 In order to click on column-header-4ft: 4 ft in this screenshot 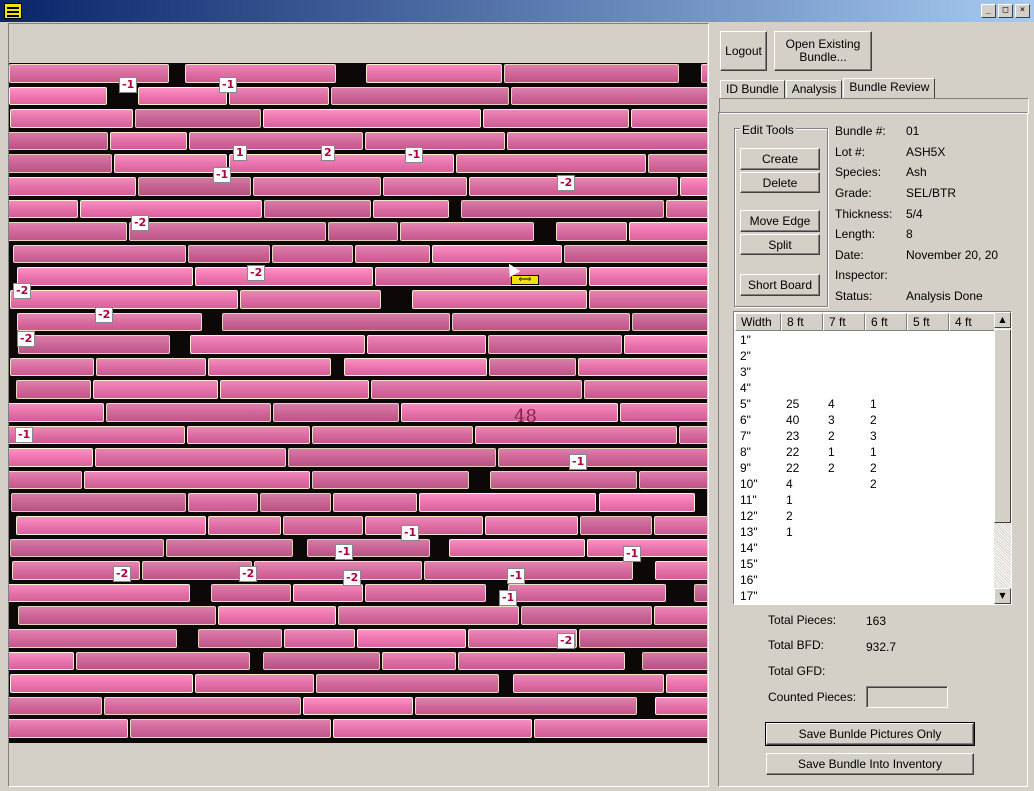, I will do `click(973, 322)`.